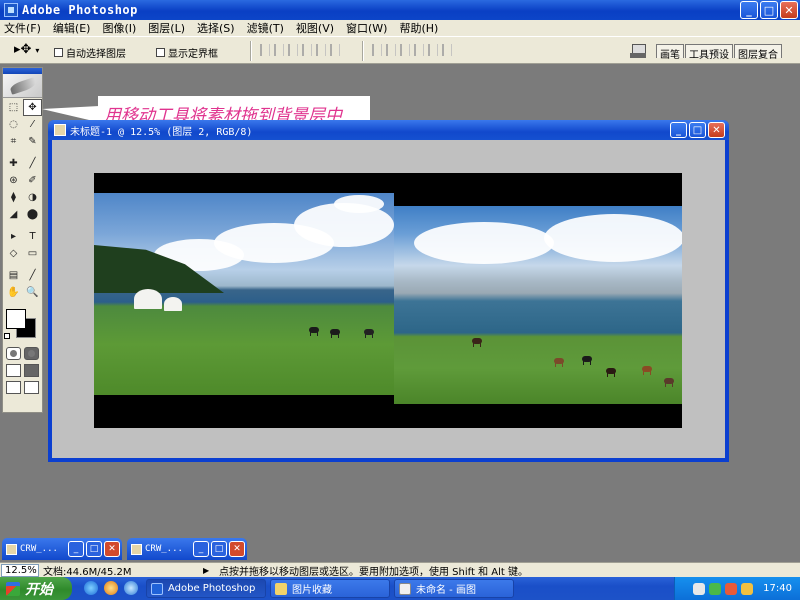  What do you see at coordinates (265, 50) in the screenshot?
I see `align-top-icon` at bounding box center [265, 50].